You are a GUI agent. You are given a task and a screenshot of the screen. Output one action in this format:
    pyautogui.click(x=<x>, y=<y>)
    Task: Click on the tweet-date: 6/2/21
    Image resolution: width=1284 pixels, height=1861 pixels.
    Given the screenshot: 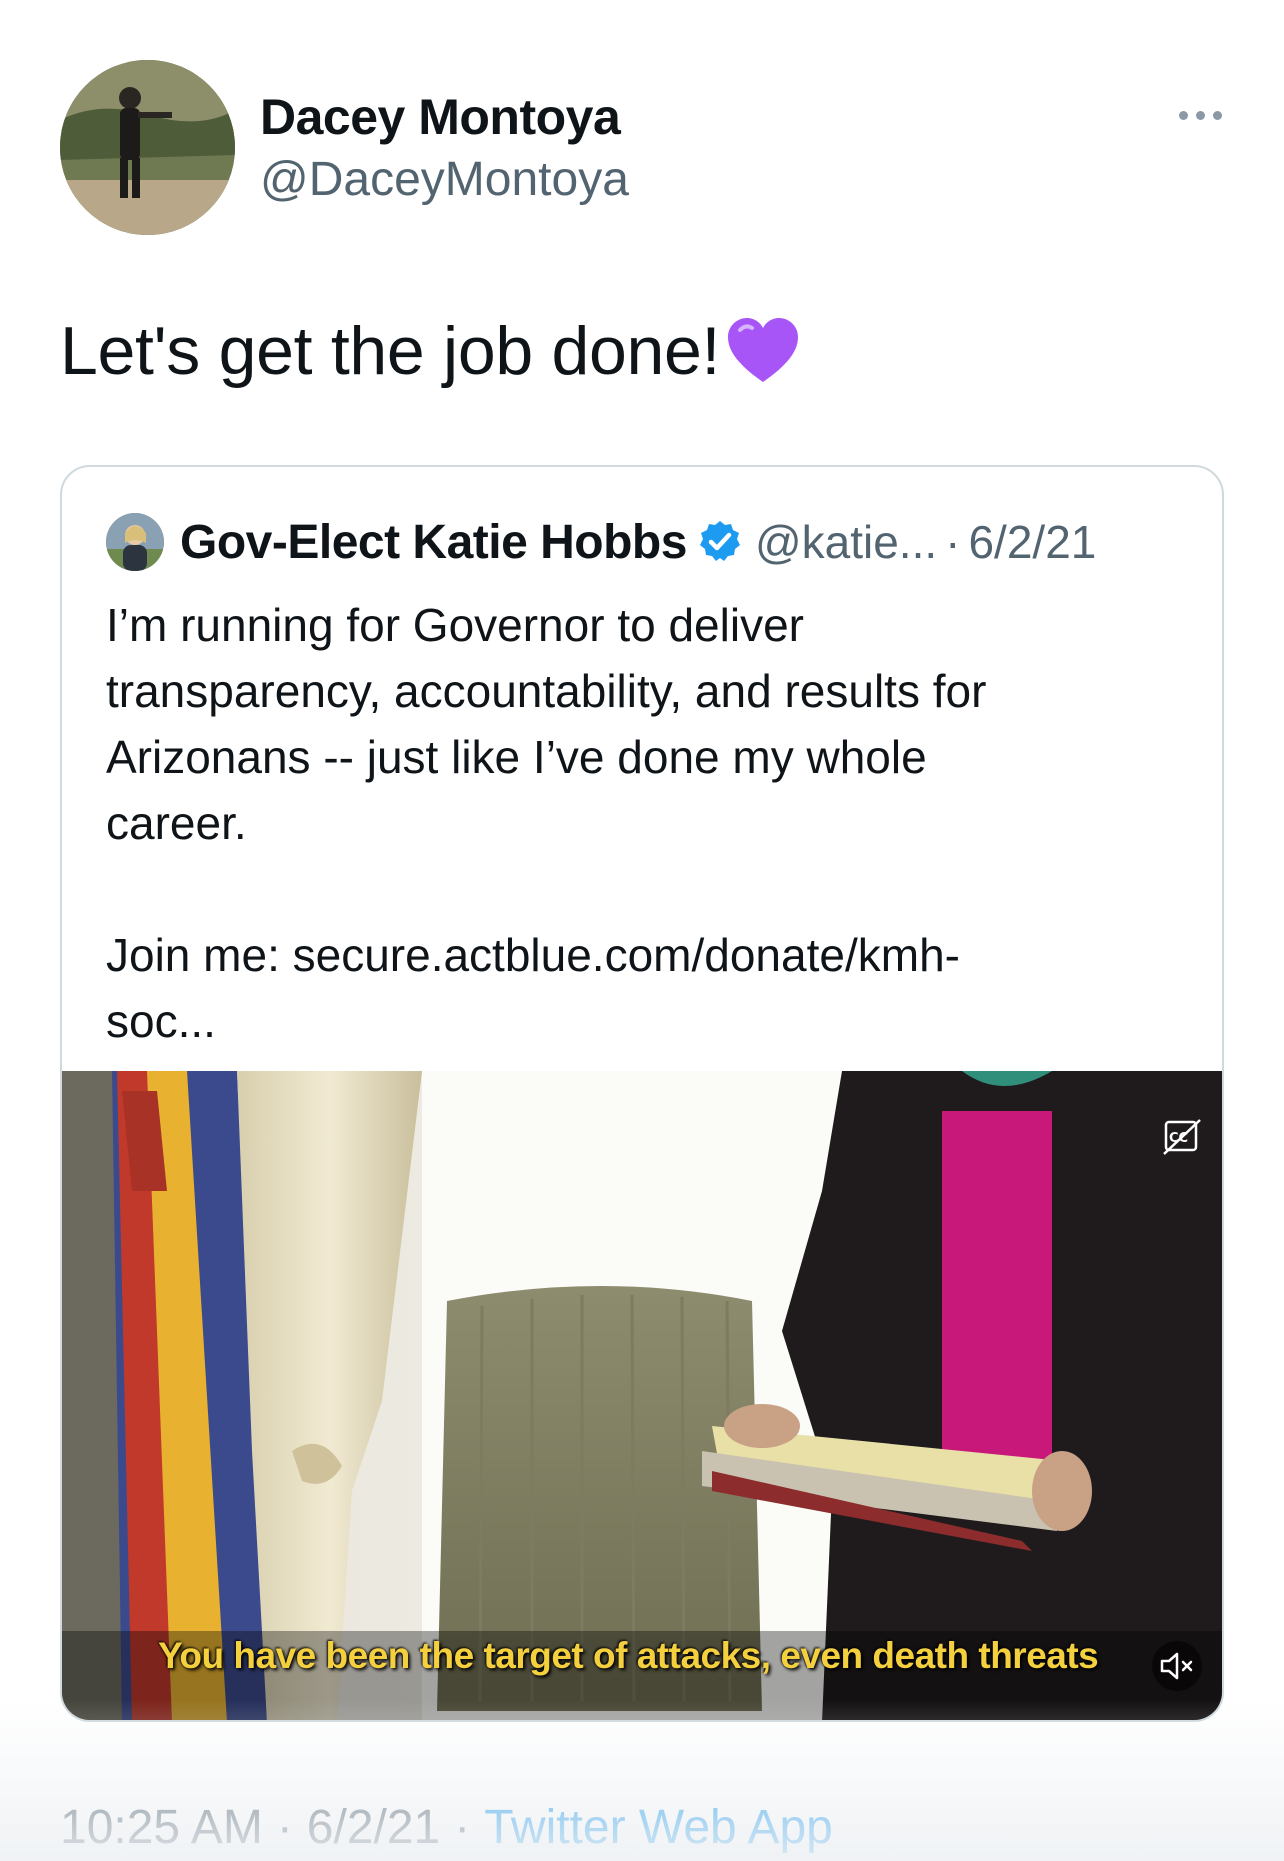 What is the action you would take?
    pyautogui.click(x=373, y=1827)
    